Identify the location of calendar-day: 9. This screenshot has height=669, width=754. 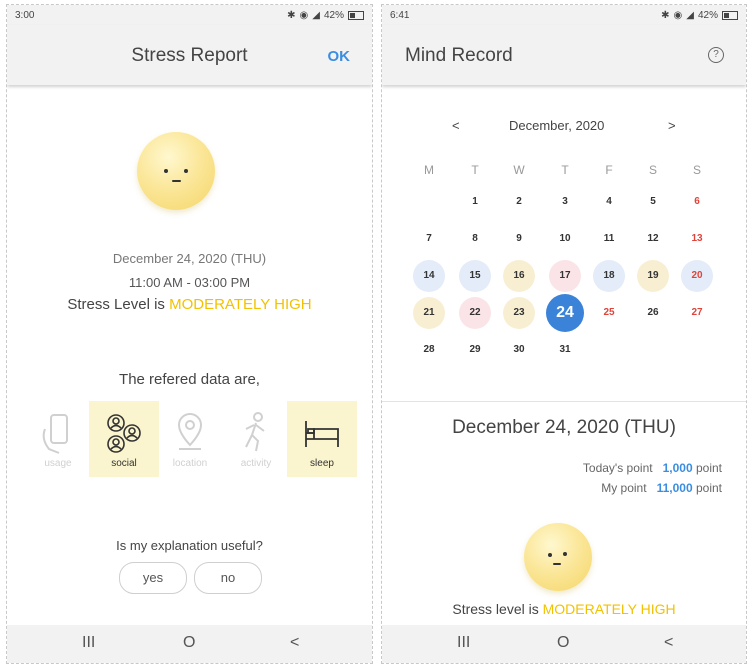
(519, 239).